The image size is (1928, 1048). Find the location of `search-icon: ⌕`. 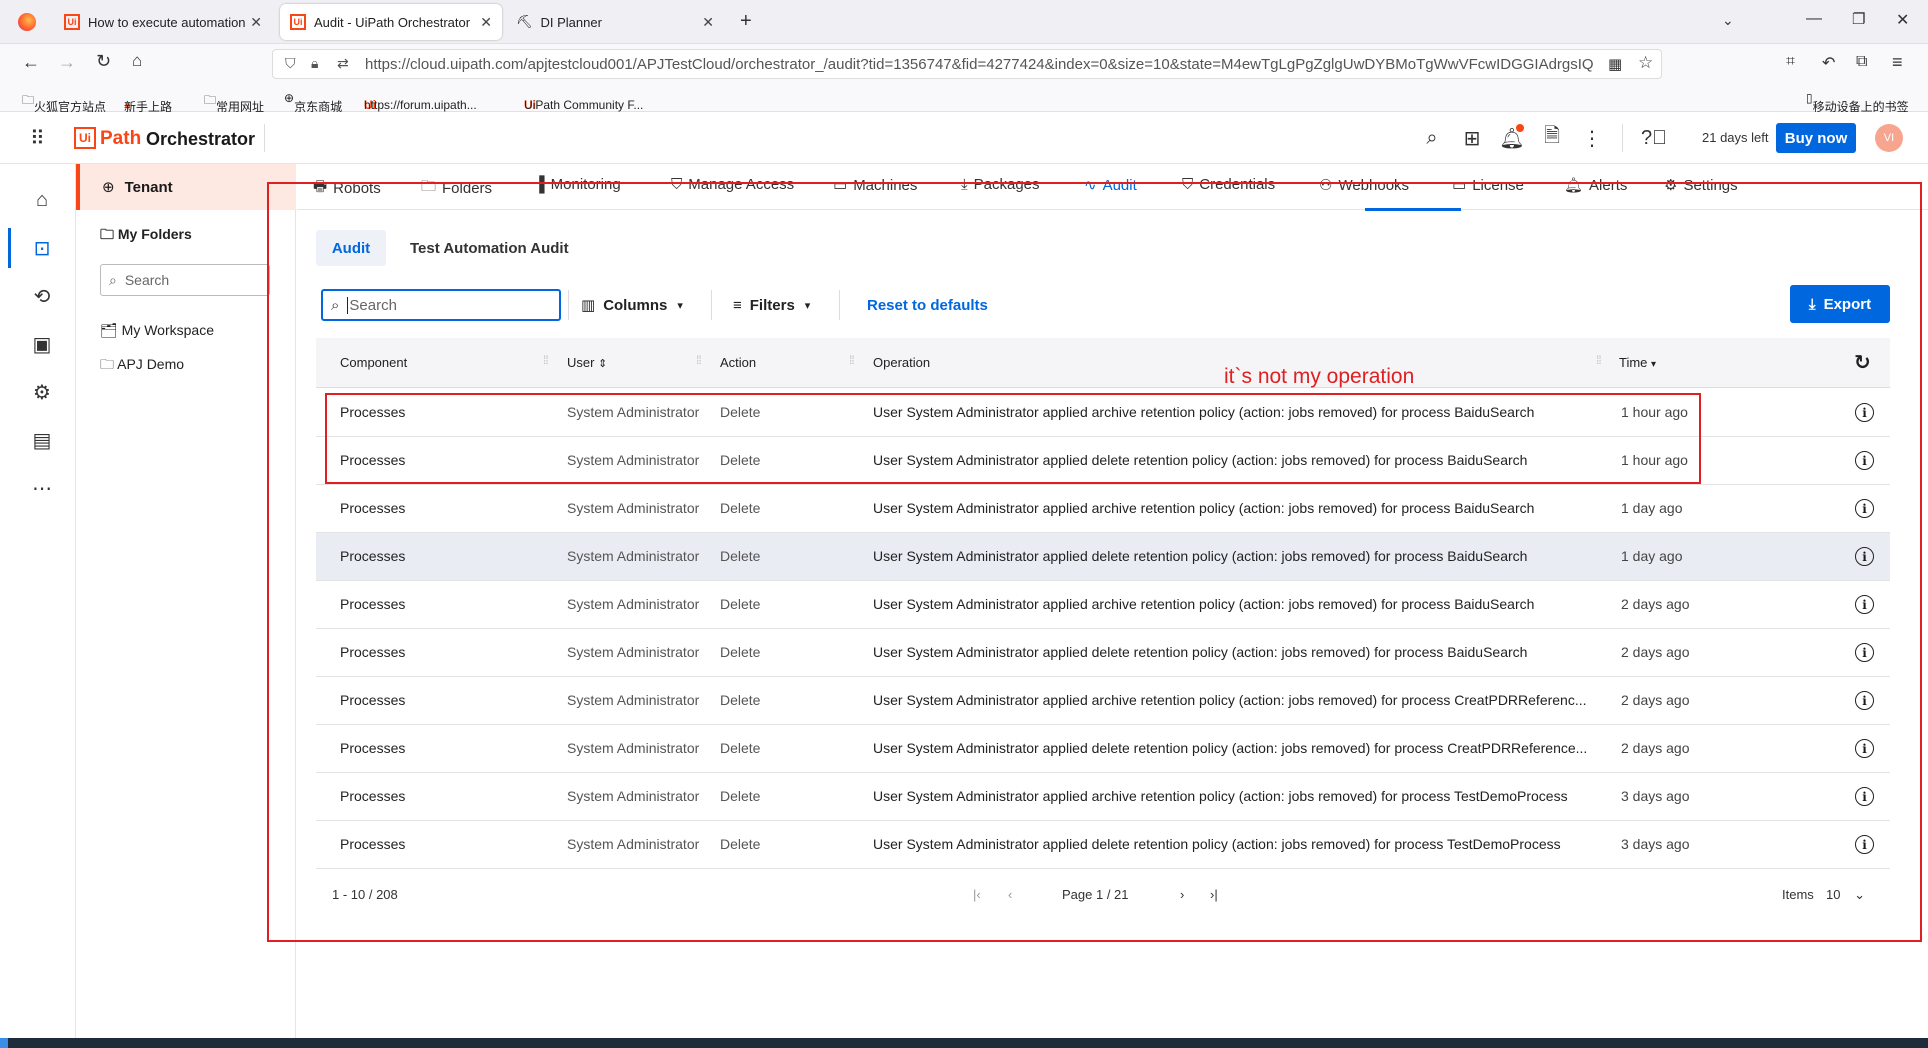

search-icon: ⌕ is located at coordinates (1432, 138).